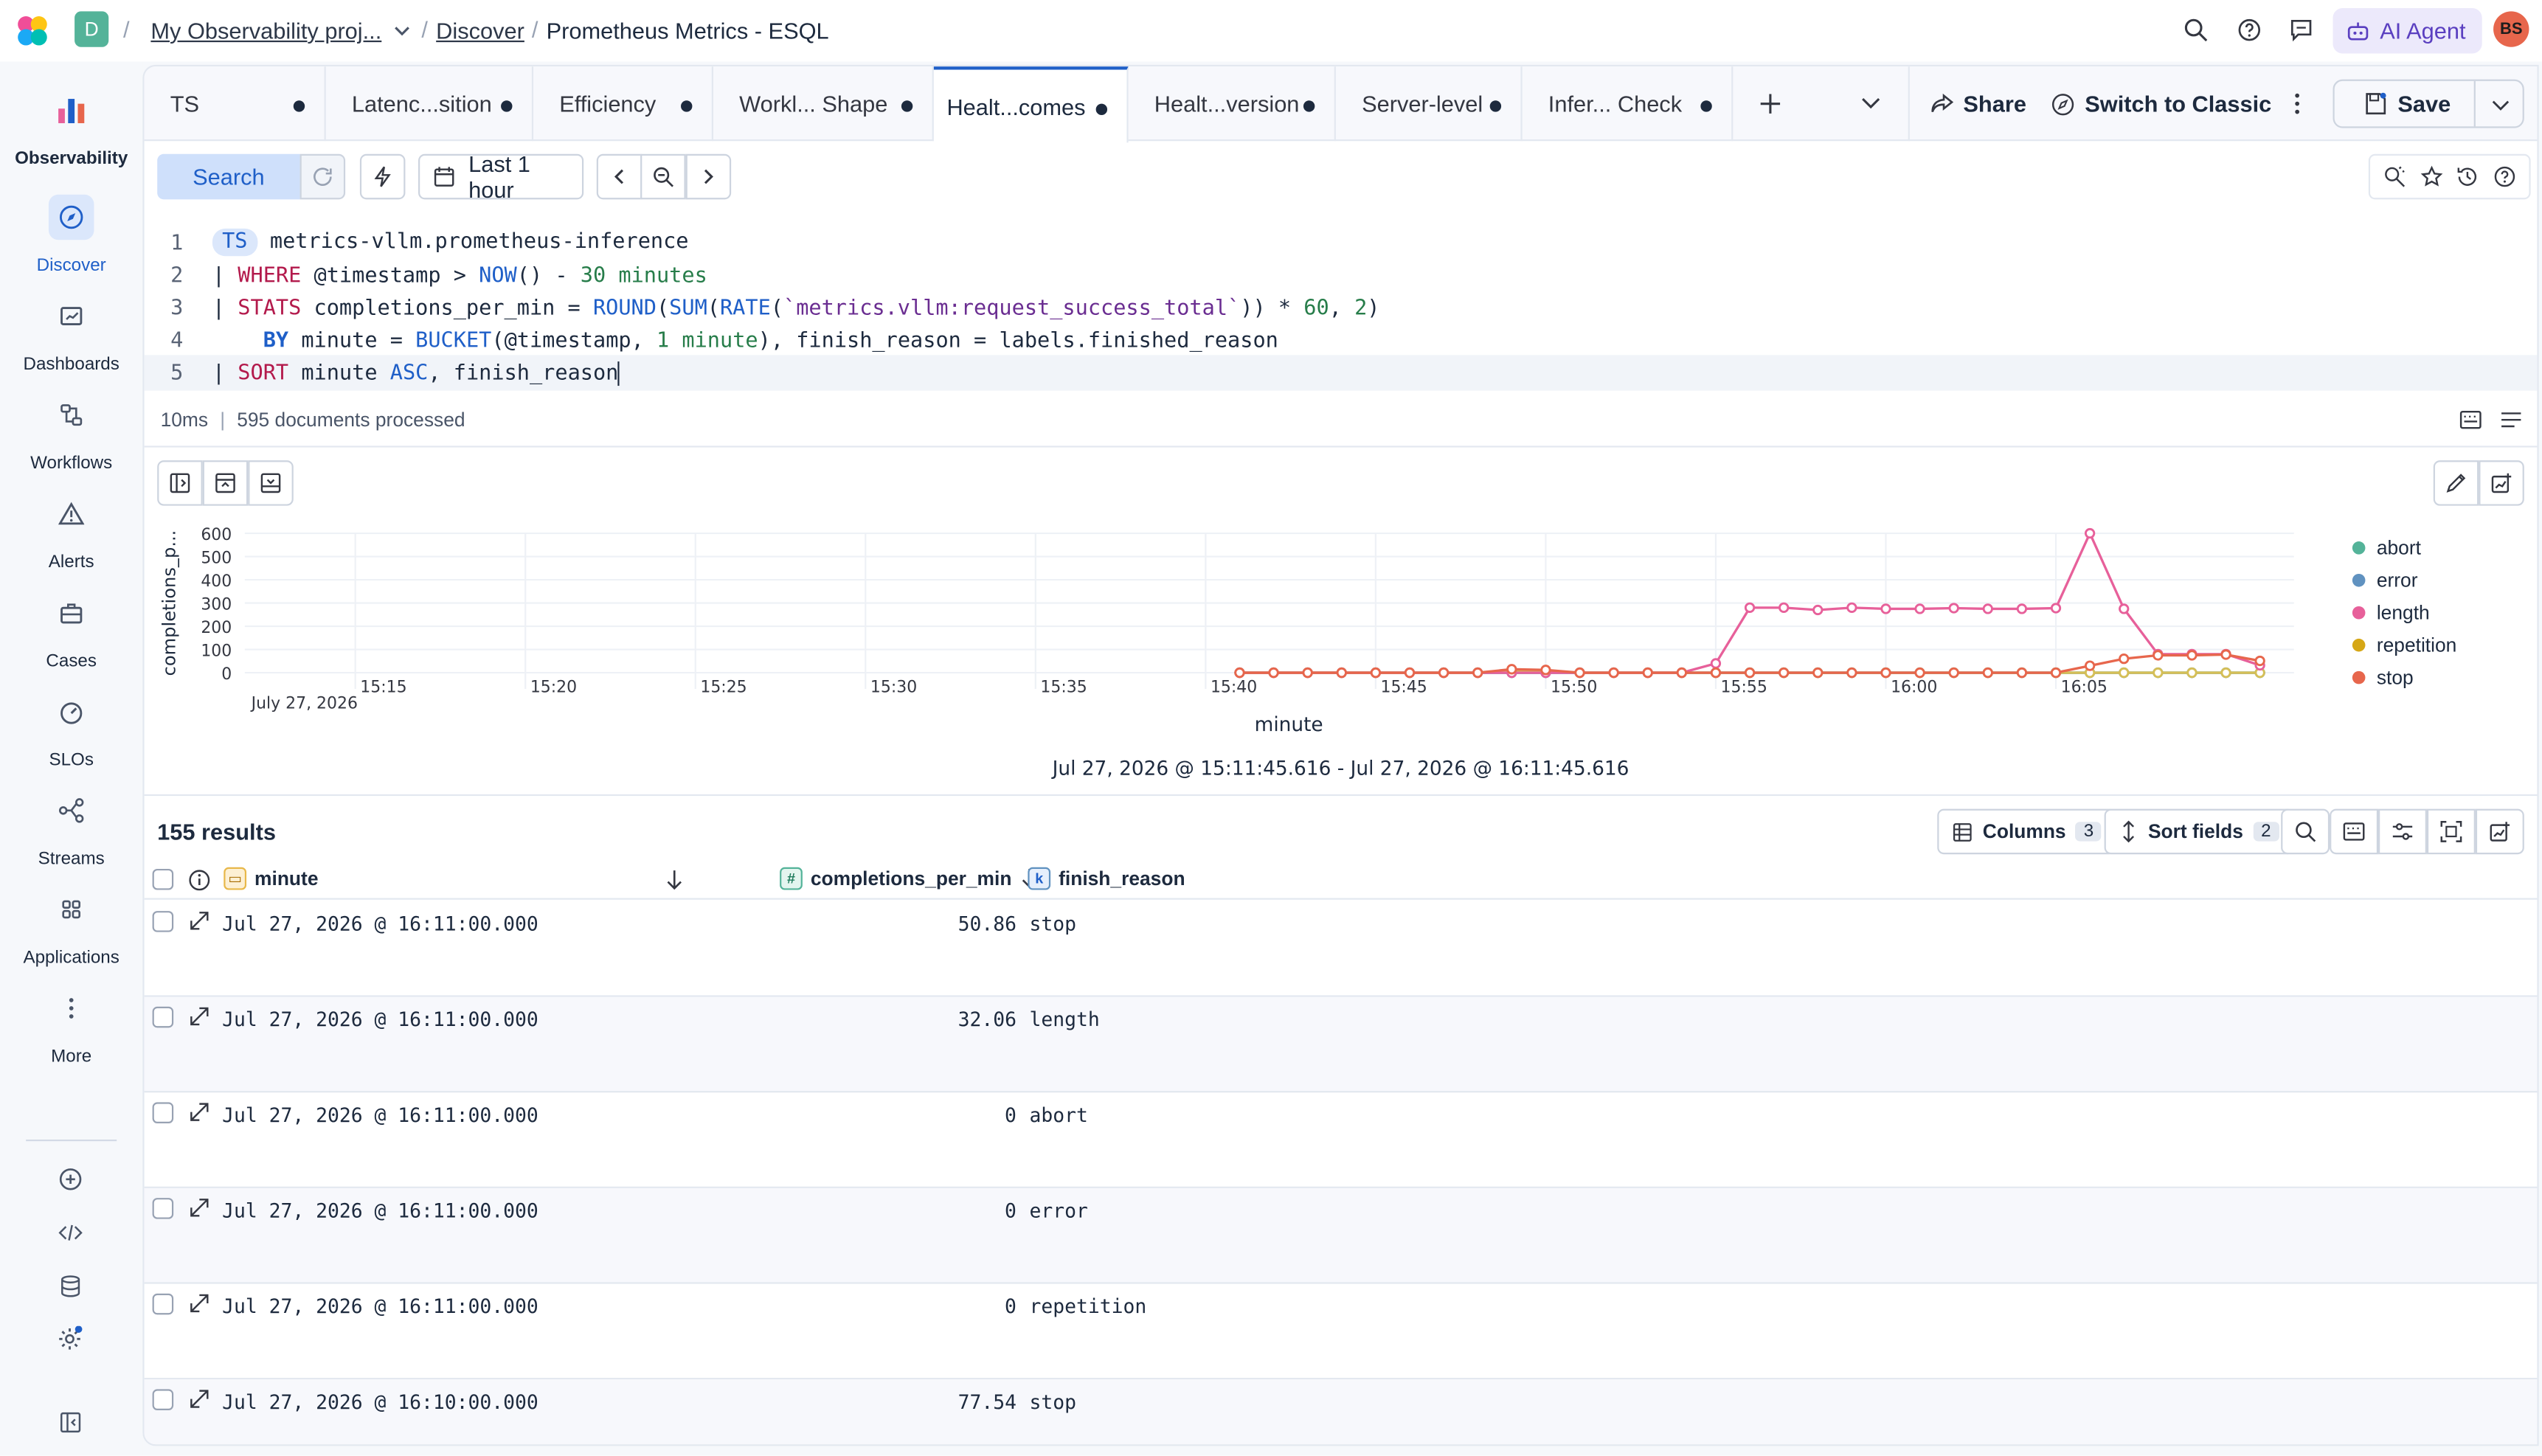  Describe the element at coordinates (322, 176) in the screenshot. I see `refresh-icon` at that location.